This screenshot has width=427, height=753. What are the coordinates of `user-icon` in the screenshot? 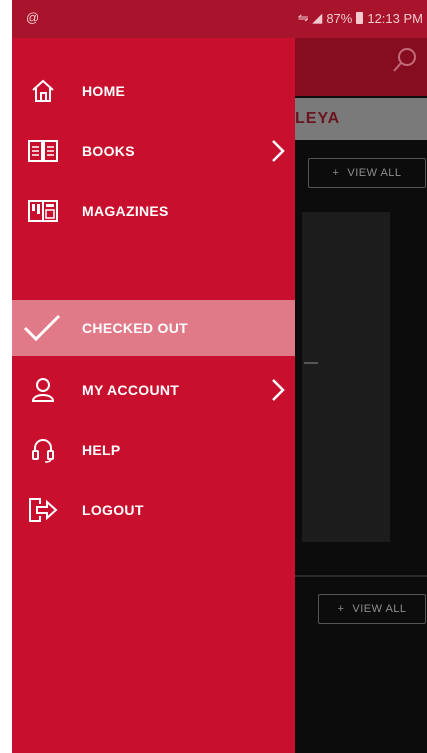 It's located at (43, 390).